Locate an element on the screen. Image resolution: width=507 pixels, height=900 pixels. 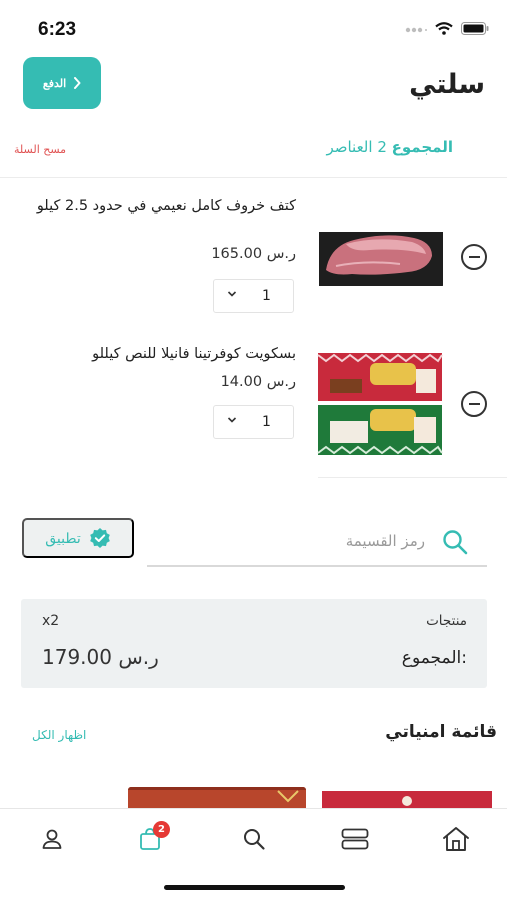
sum-label: المجموع: is located at coordinates (434, 658).